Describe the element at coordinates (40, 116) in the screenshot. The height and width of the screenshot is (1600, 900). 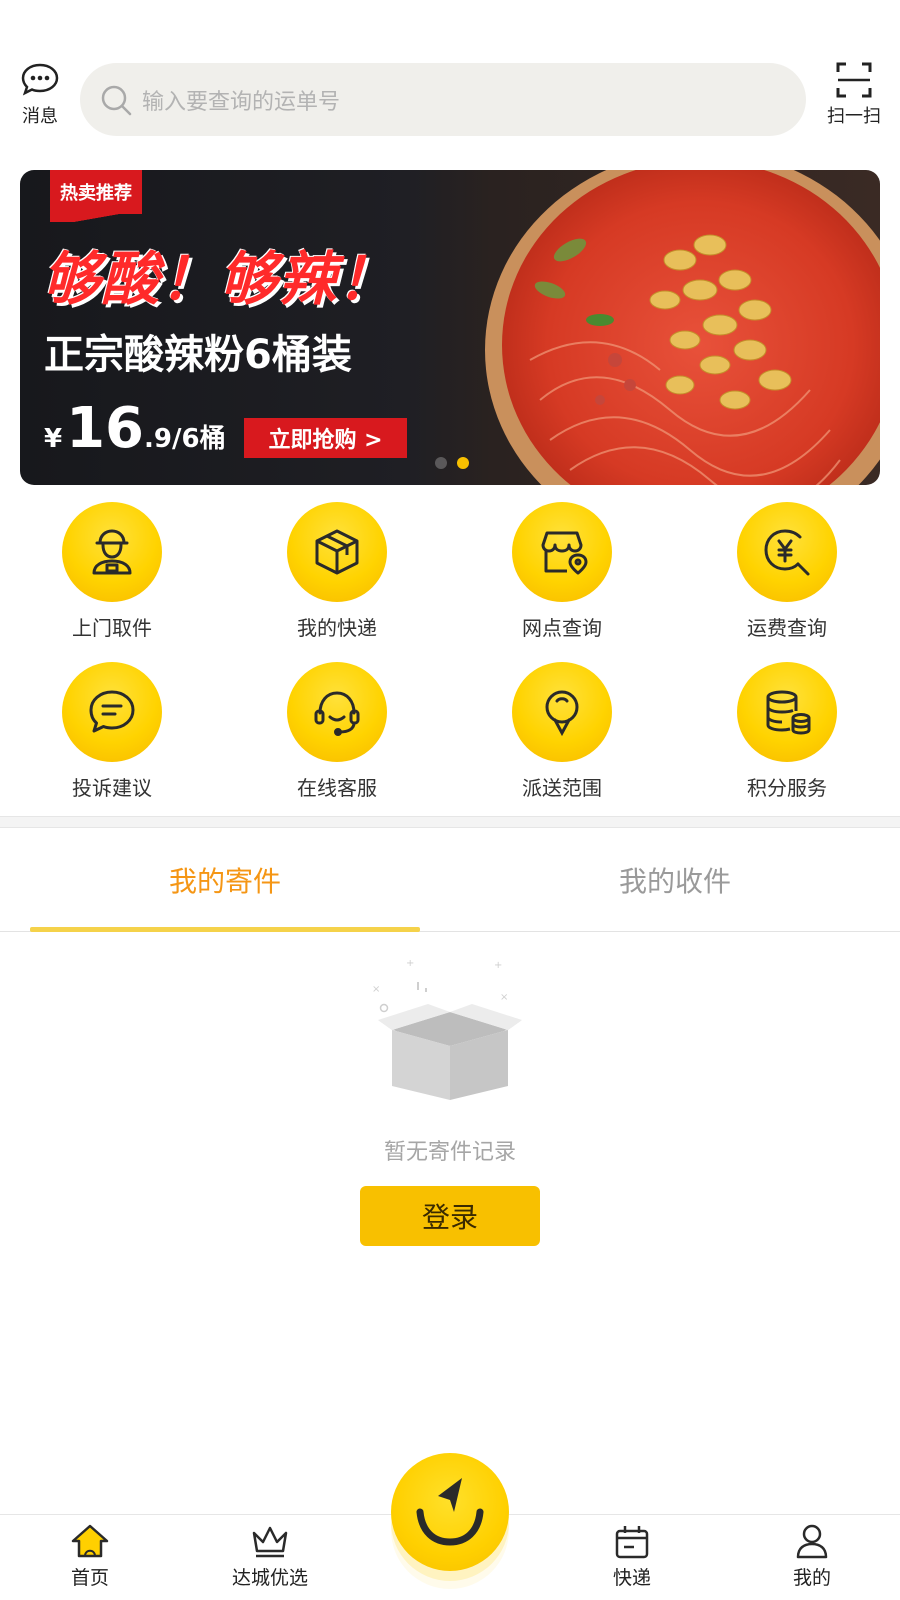
I see `message-label: 消息` at that location.